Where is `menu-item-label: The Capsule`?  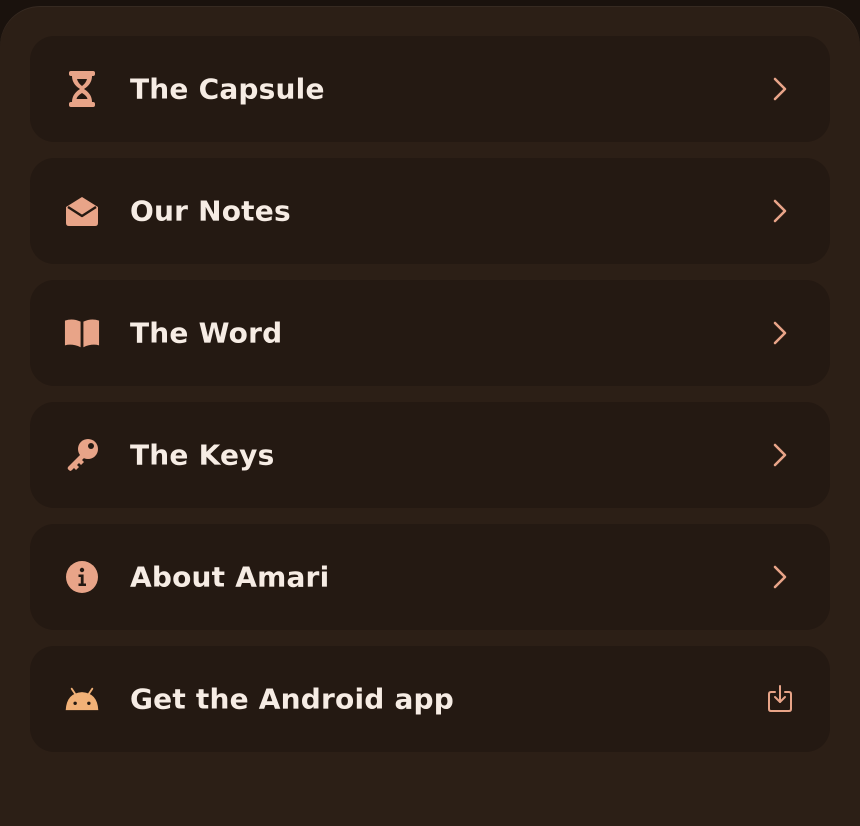
menu-item-label: The Capsule is located at coordinates (227, 89).